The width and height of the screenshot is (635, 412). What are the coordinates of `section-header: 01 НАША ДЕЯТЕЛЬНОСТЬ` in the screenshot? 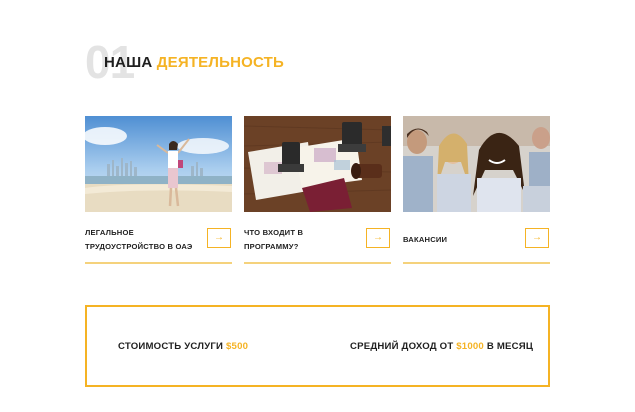 It's located at (235, 62).